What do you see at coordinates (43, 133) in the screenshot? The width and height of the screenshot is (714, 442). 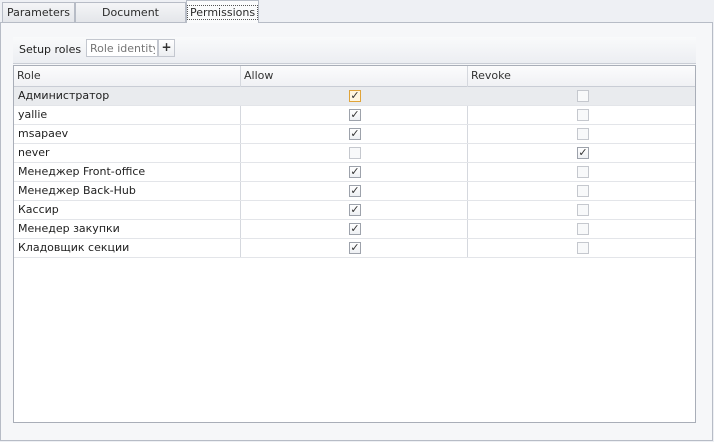 I see `role-cell: msapaev` at bounding box center [43, 133].